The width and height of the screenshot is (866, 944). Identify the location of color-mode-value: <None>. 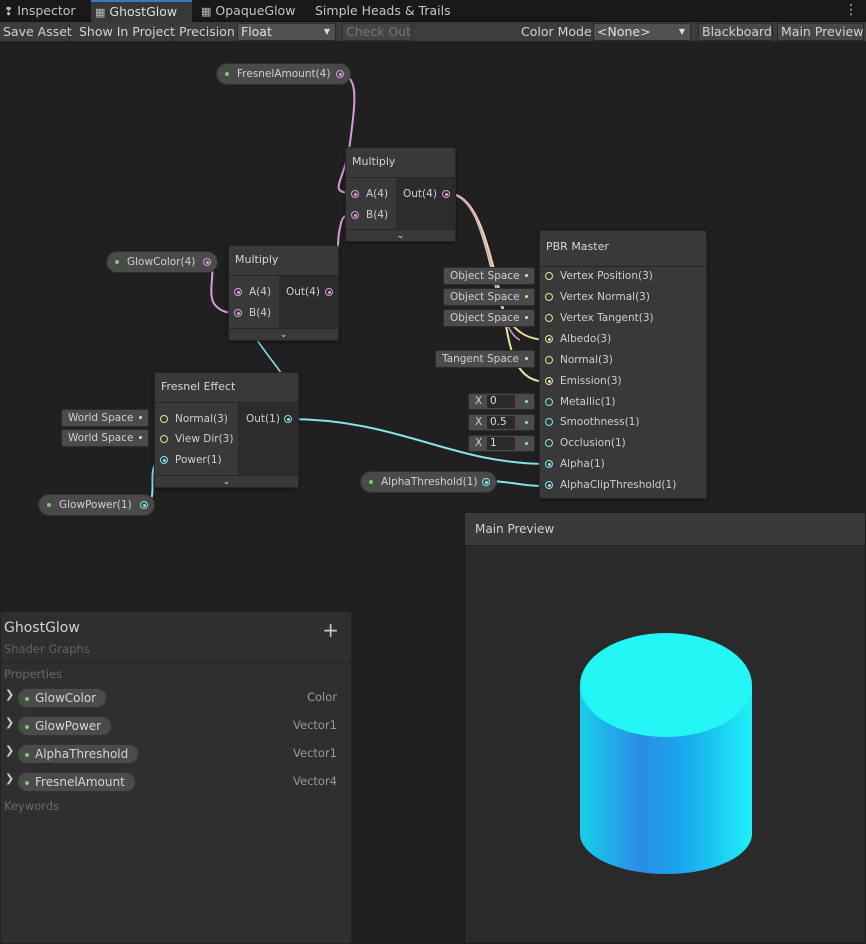
(624, 31).